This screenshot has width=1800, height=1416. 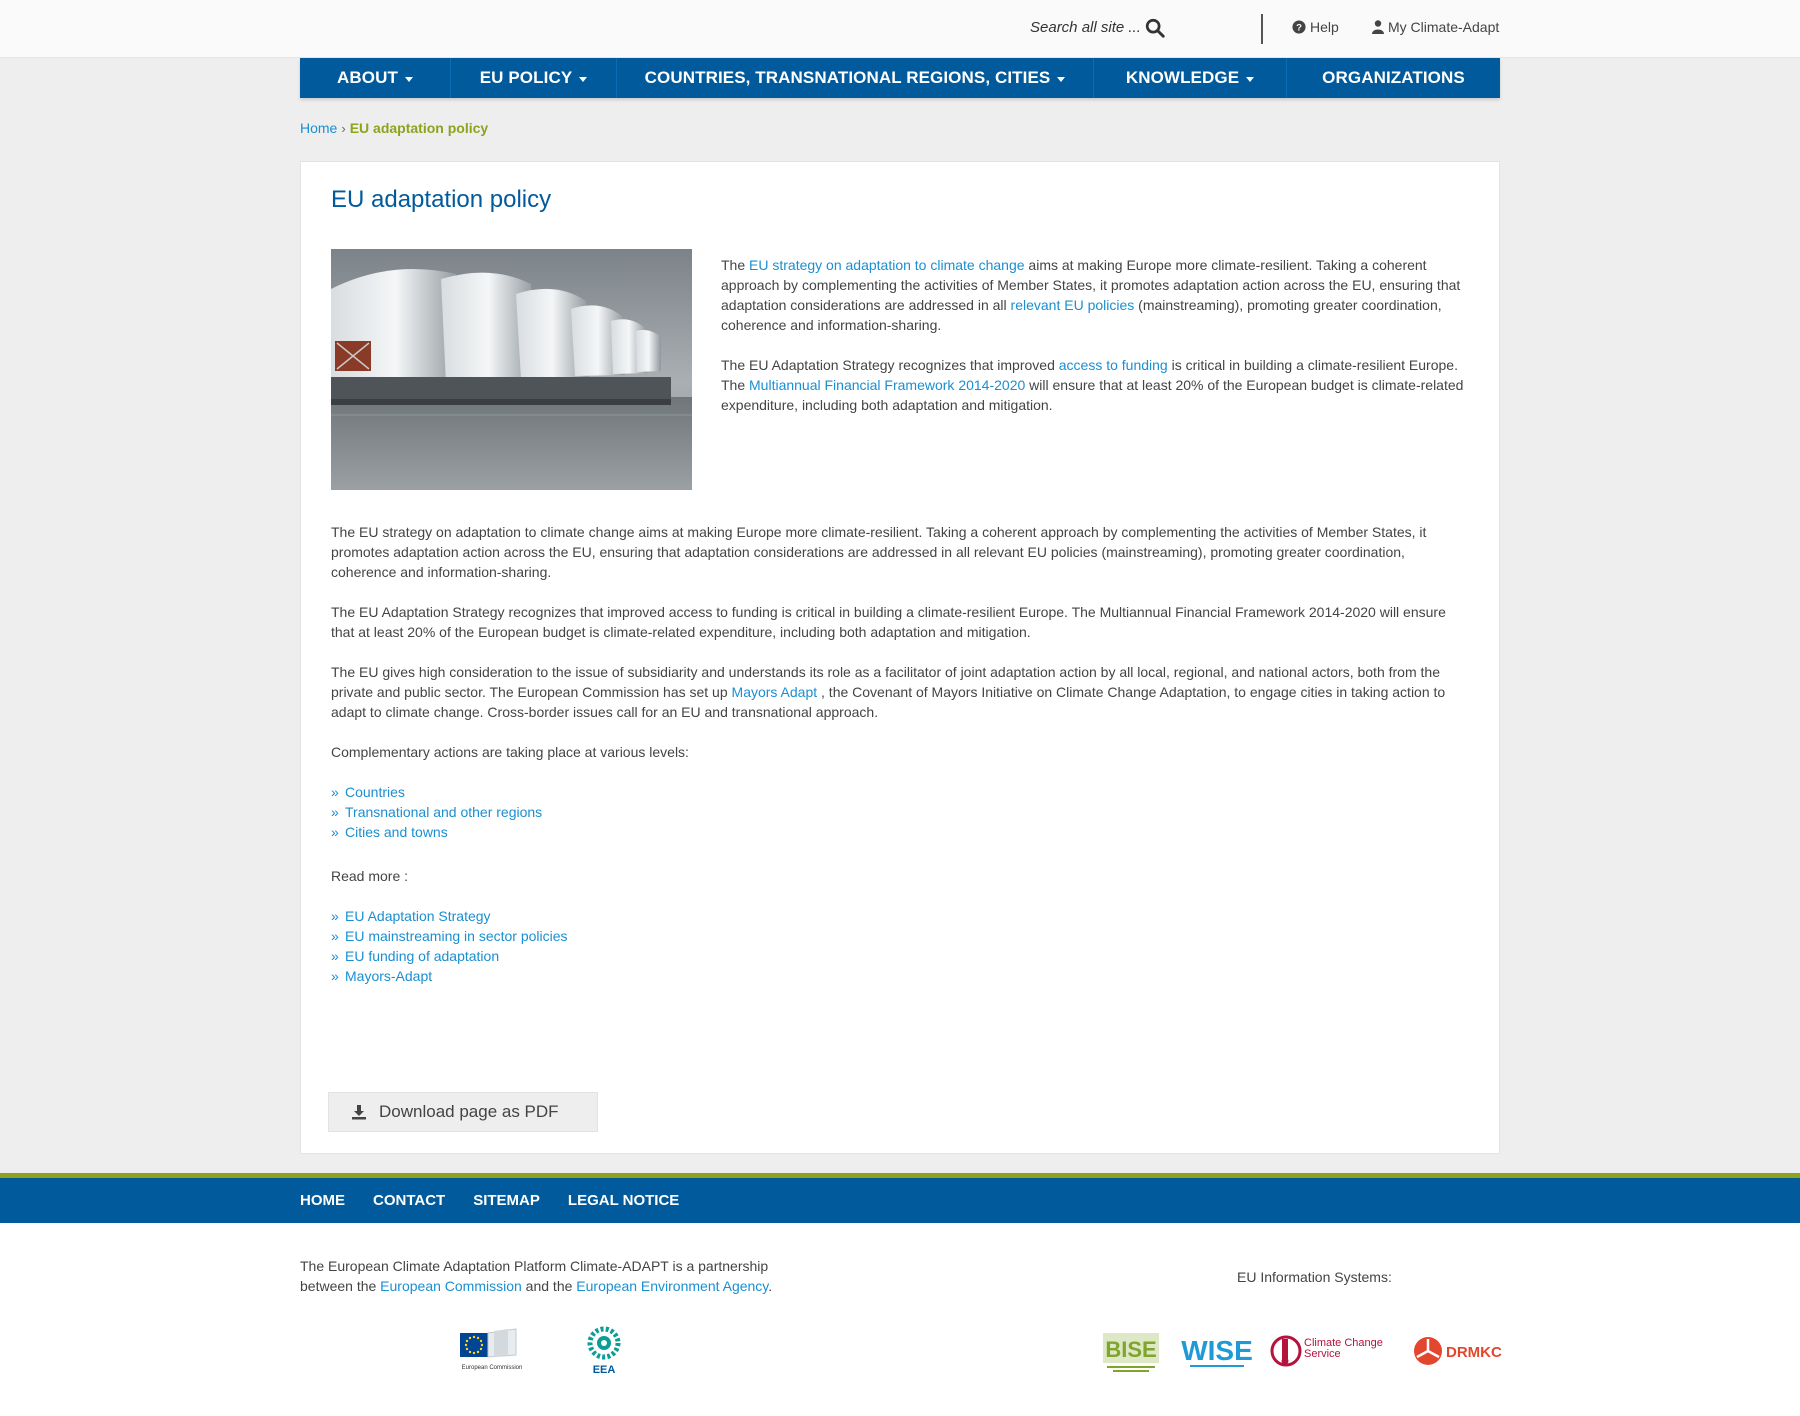 I want to click on list-item: » Cities and towns, so click(x=901, y=832).